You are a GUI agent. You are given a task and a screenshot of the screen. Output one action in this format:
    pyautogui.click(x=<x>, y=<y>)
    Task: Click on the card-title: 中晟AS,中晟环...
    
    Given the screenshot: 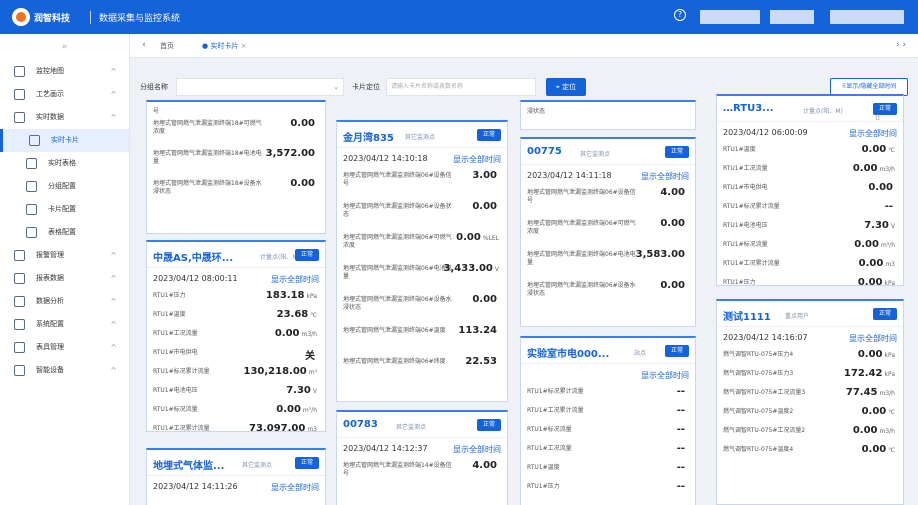 What is the action you would take?
    pyautogui.click(x=193, y=256)
    